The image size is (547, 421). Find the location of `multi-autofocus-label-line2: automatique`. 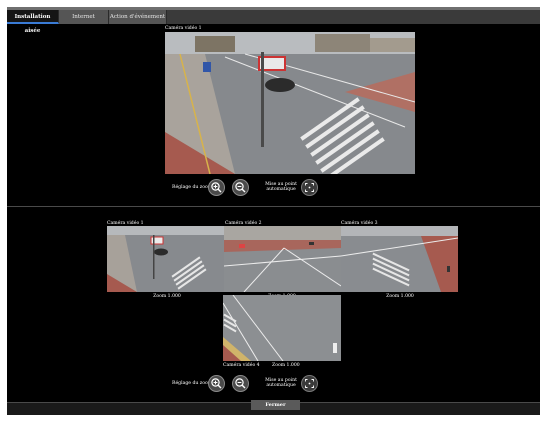

multi-autofocus-label-line2: automatique is located at coordinates (281, 385).